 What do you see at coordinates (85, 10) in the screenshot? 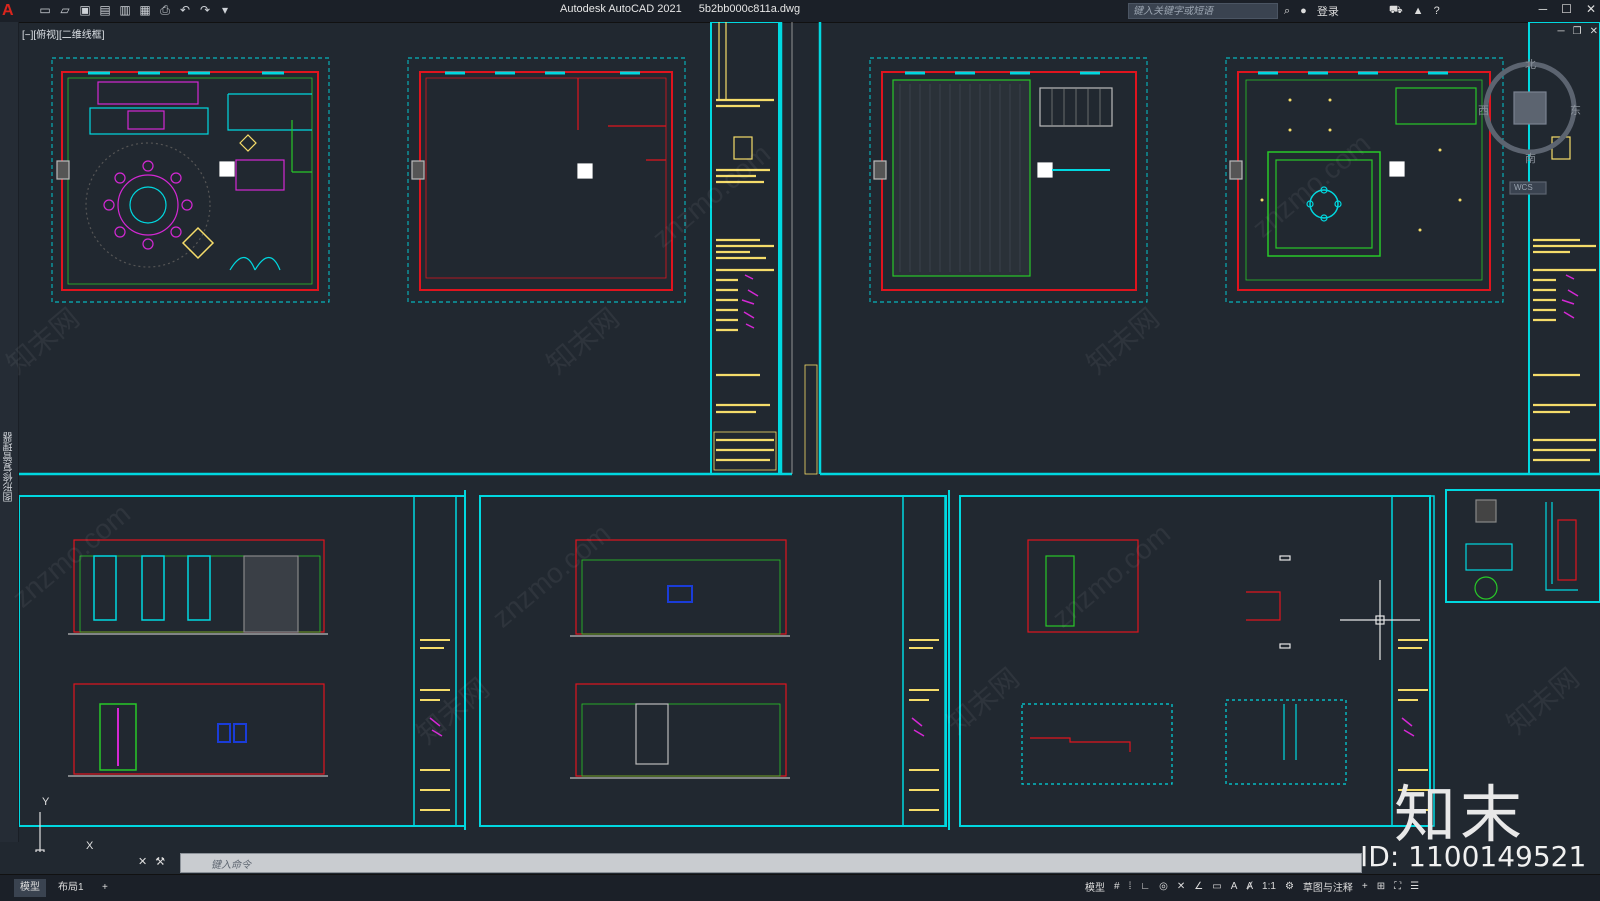
I see `save-icon: ▣` at bounding box center [85, 10].